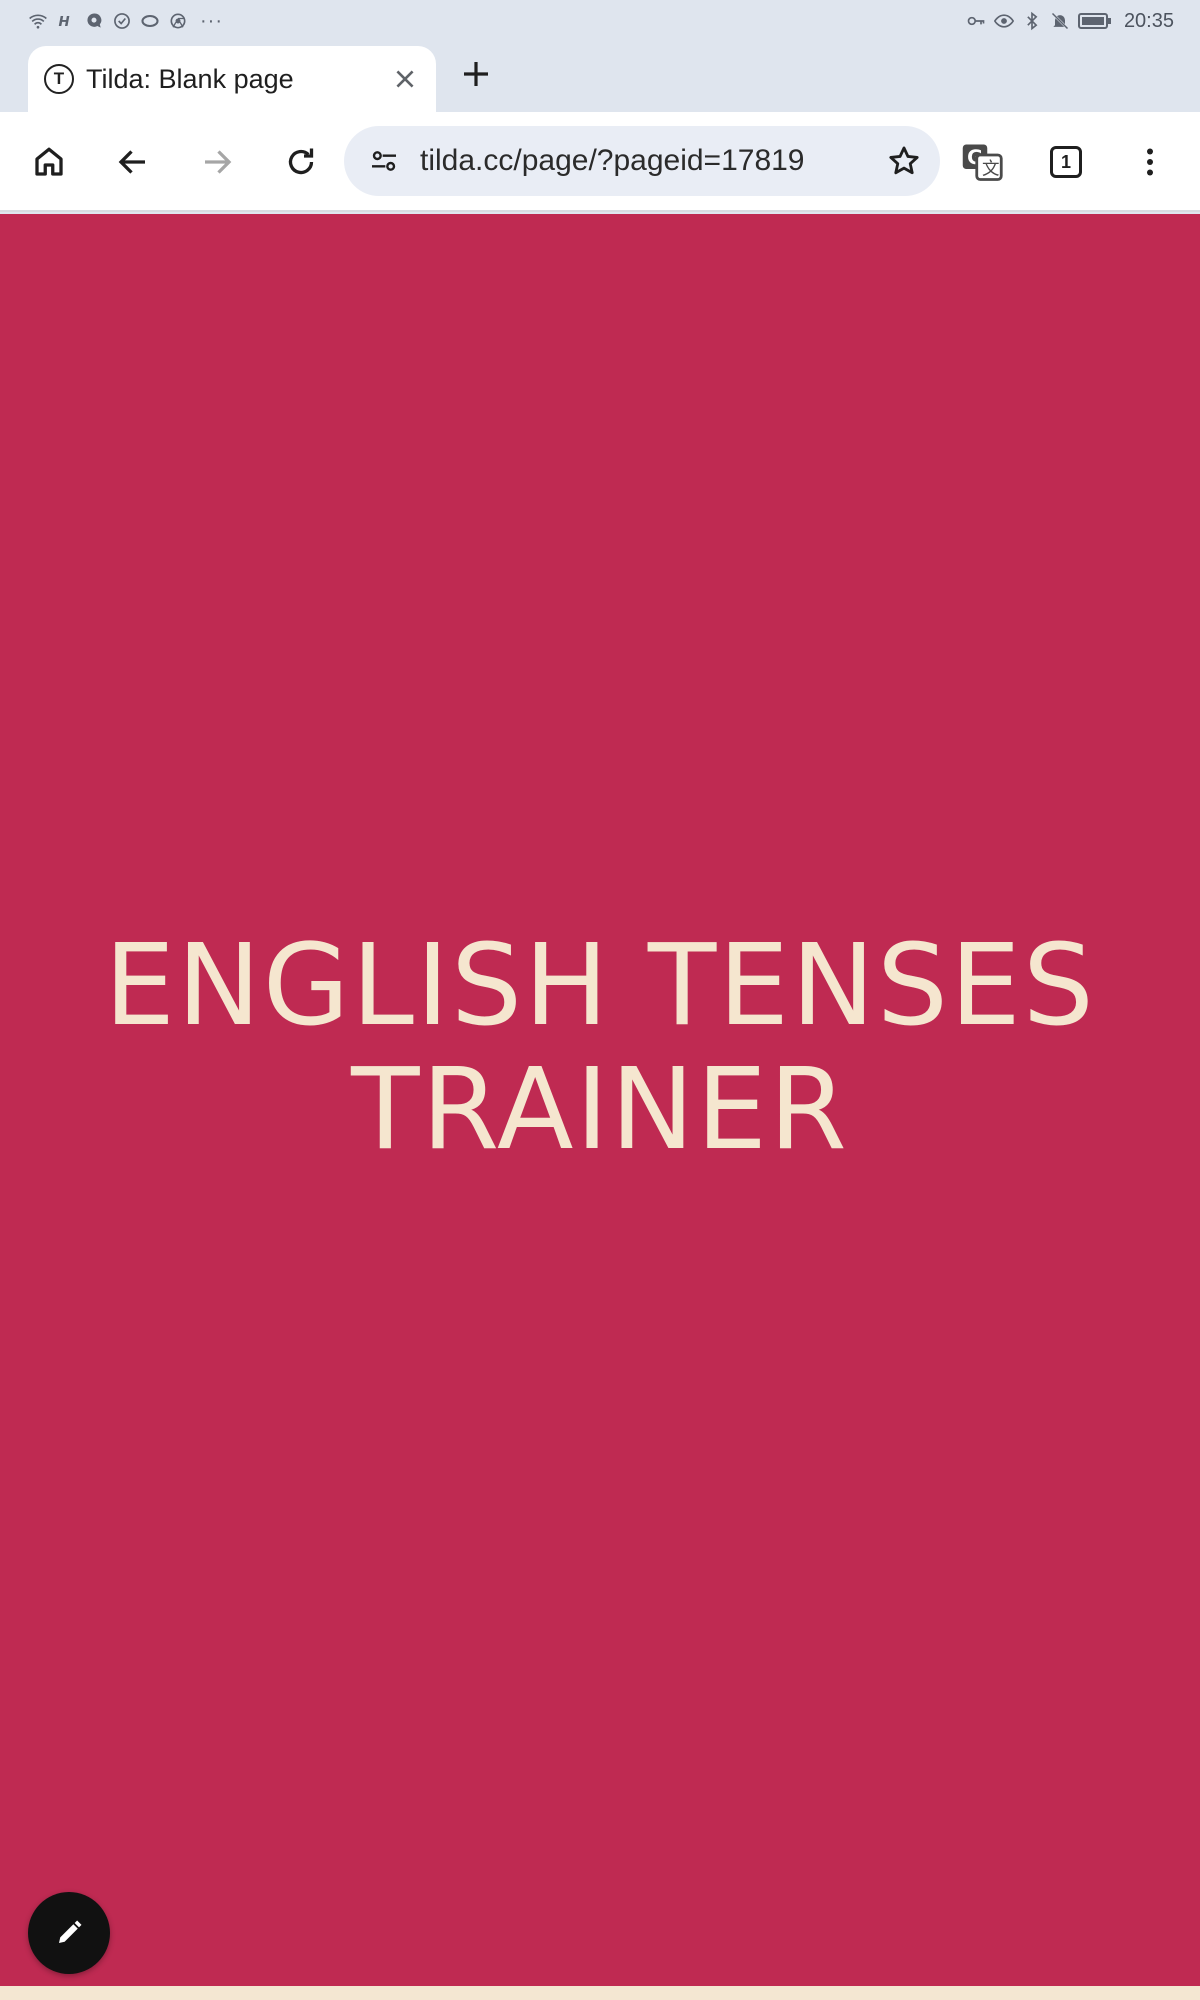 The width and height of the screenshot is (1200, 2000). I want to click on tilda-favicon-icon: T, so click(59, 79).